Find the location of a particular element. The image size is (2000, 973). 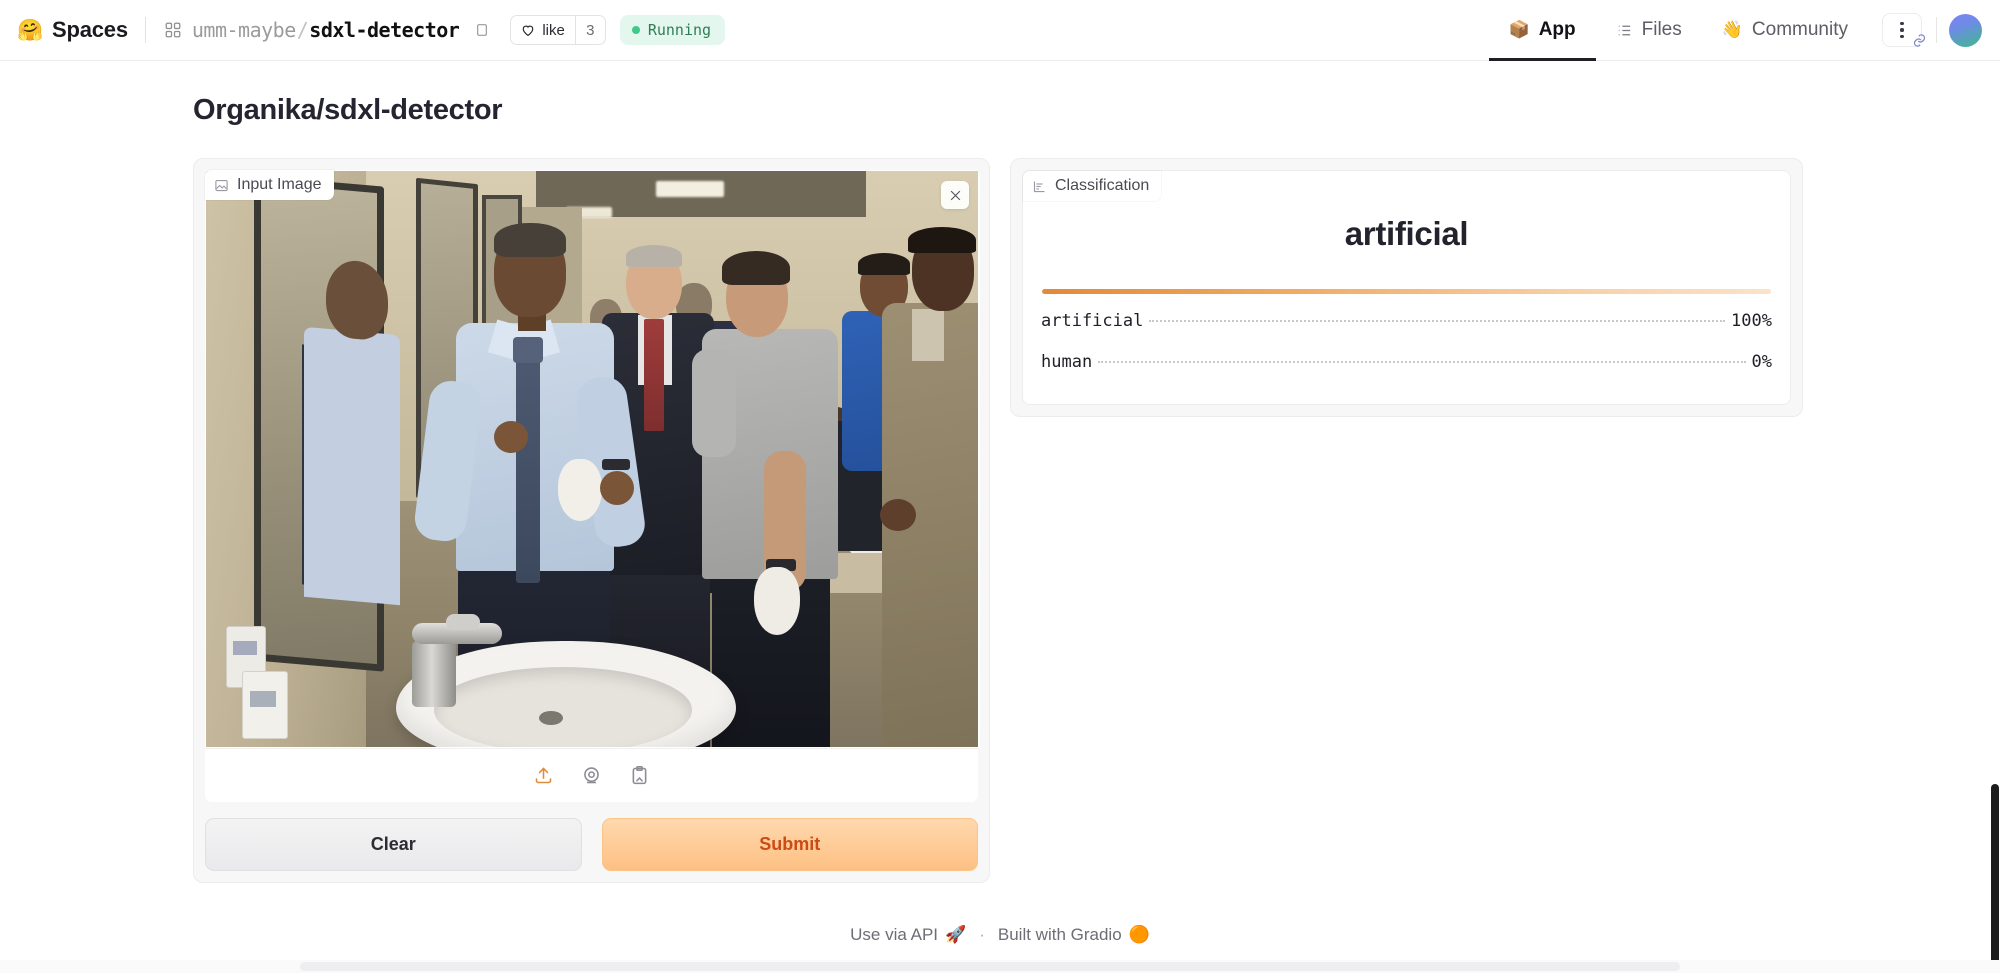

classification-row: artificial 100% is located at coordinates (1406, 321).